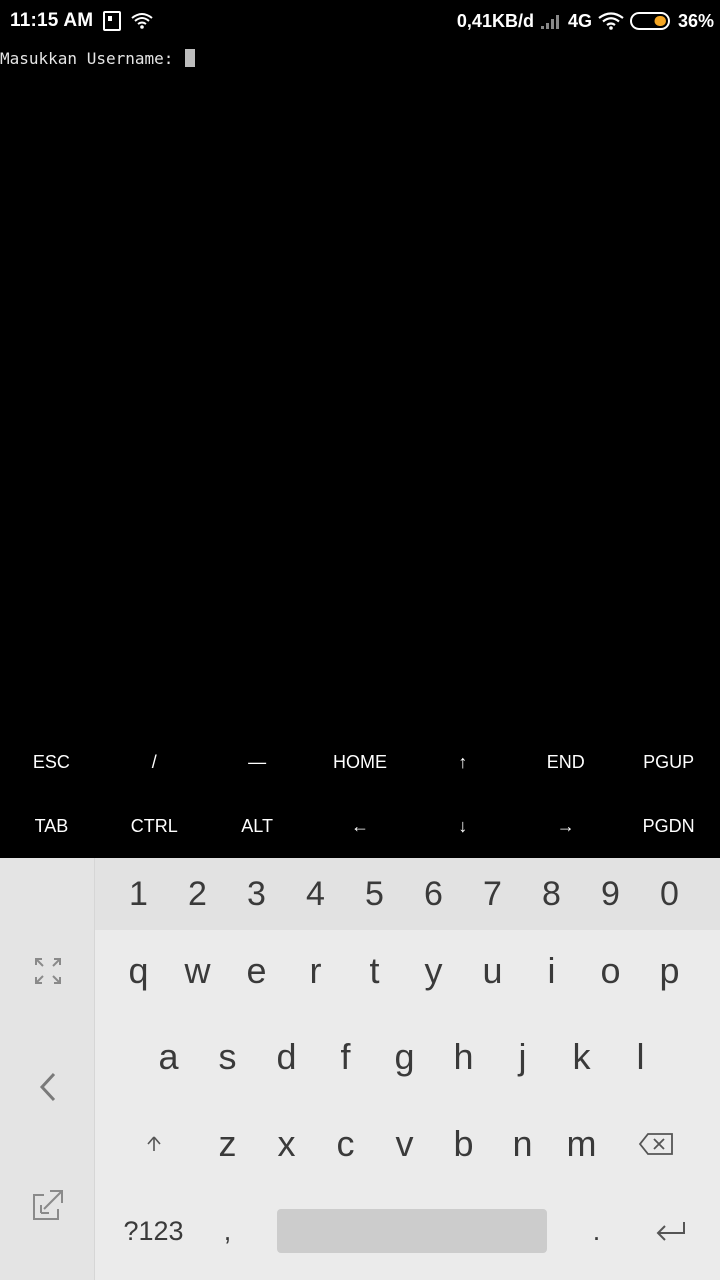  I want to click on arrow-right-key: →, so click(565, 826).